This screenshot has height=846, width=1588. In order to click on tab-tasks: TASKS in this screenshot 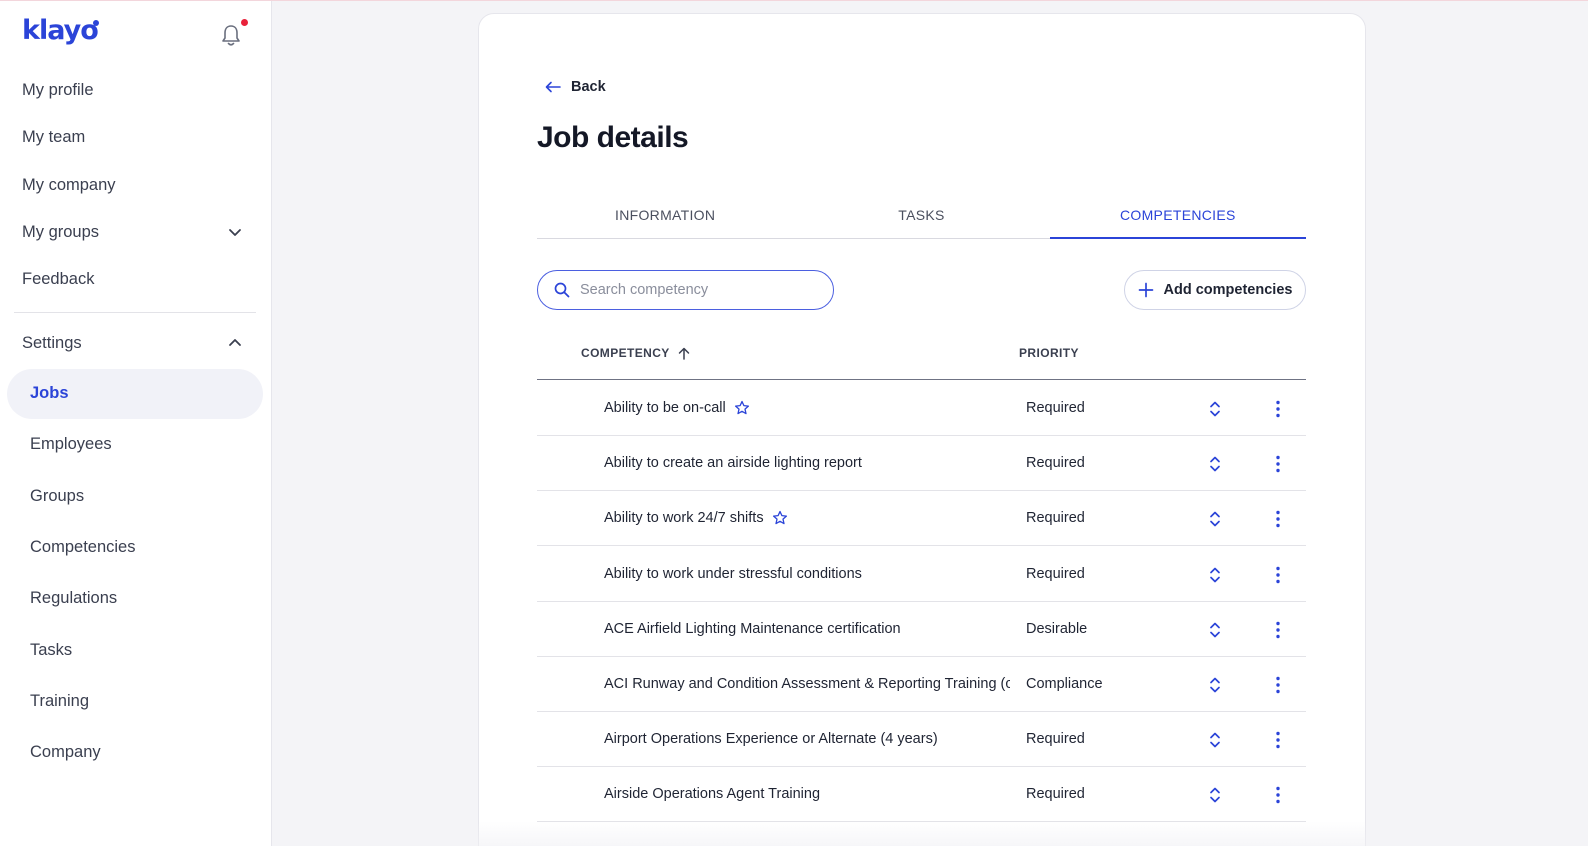, I will do `click(921, 219)`.